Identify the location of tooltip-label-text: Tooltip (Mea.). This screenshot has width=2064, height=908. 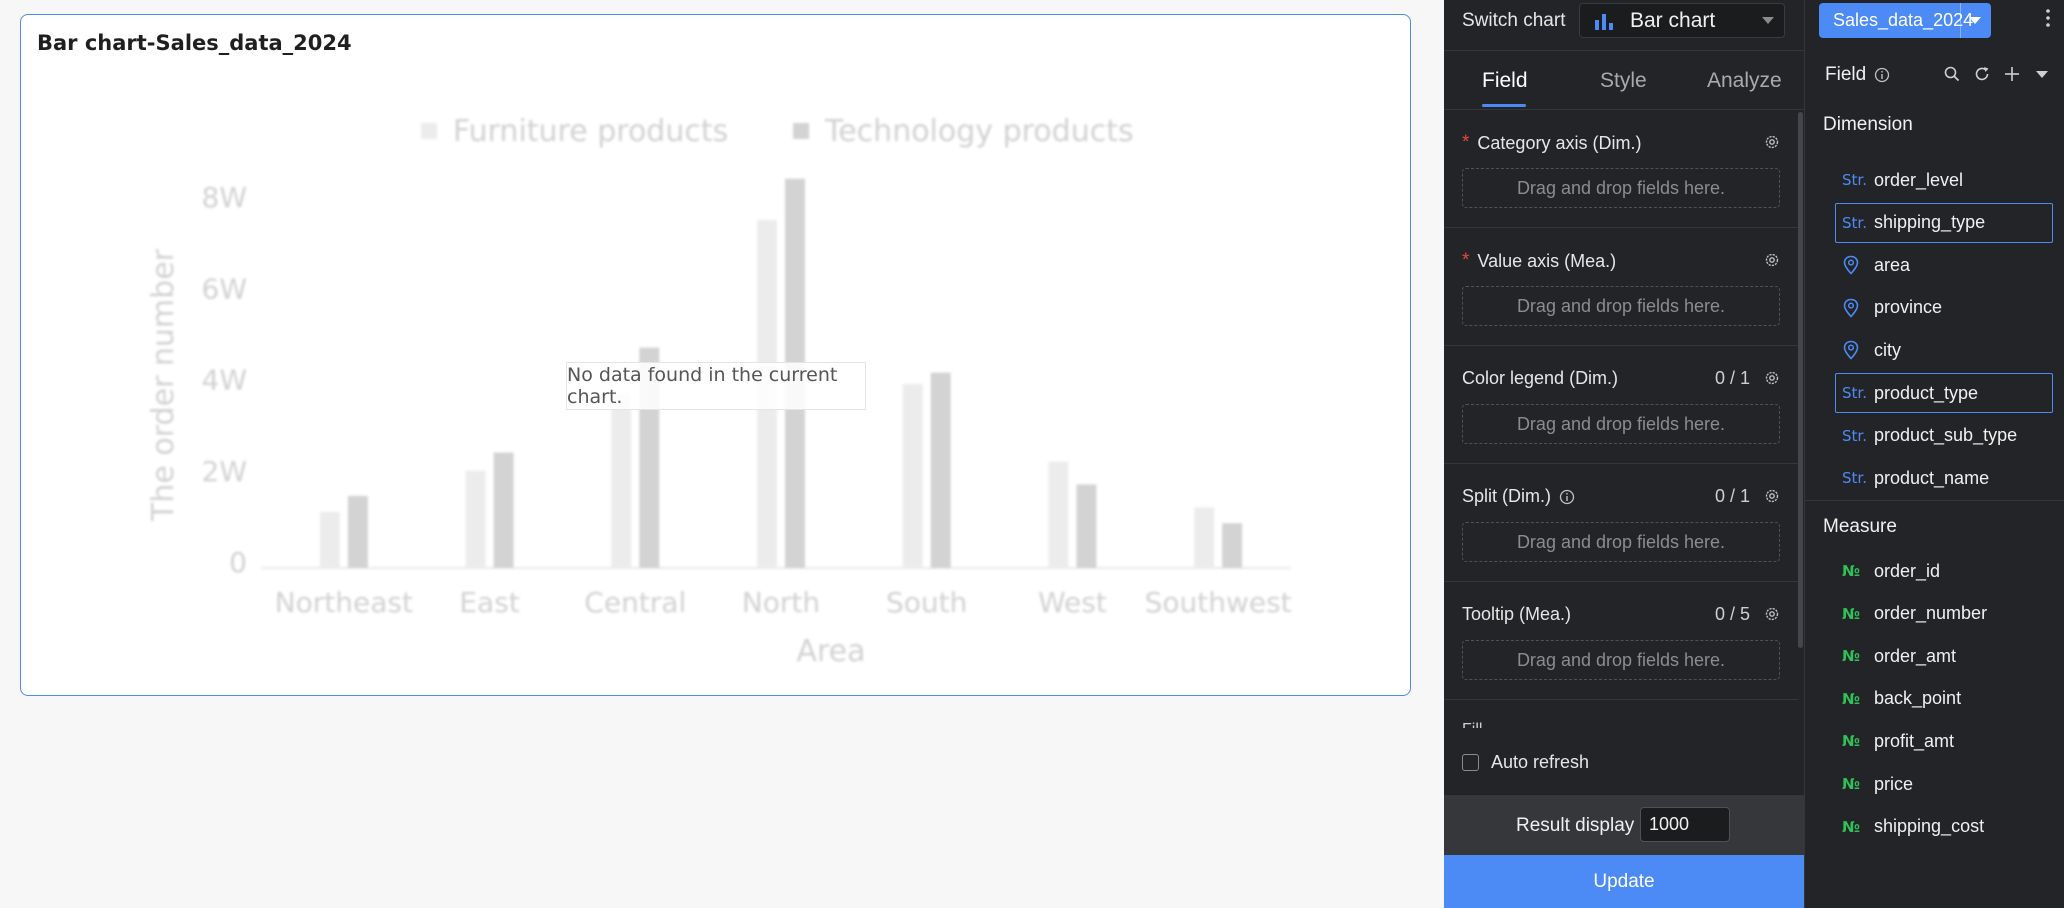
(1517, 614).